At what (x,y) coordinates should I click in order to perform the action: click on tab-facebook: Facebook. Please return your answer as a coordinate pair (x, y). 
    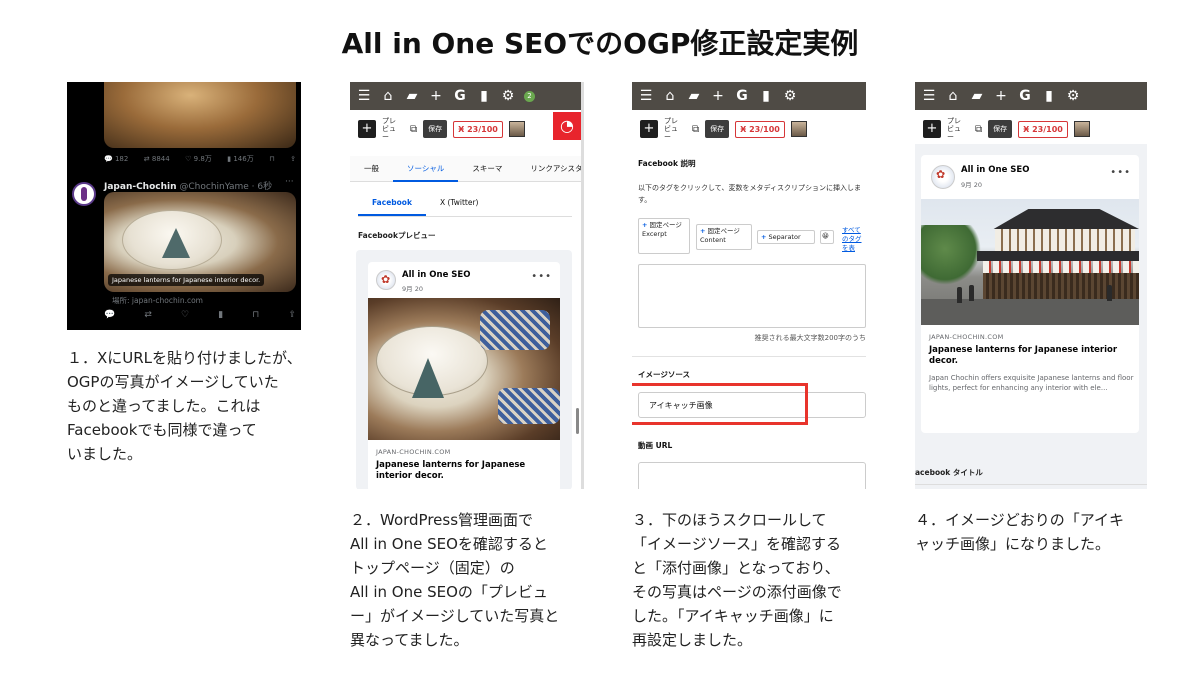
    Looking at the image, I should click on (392, 205).